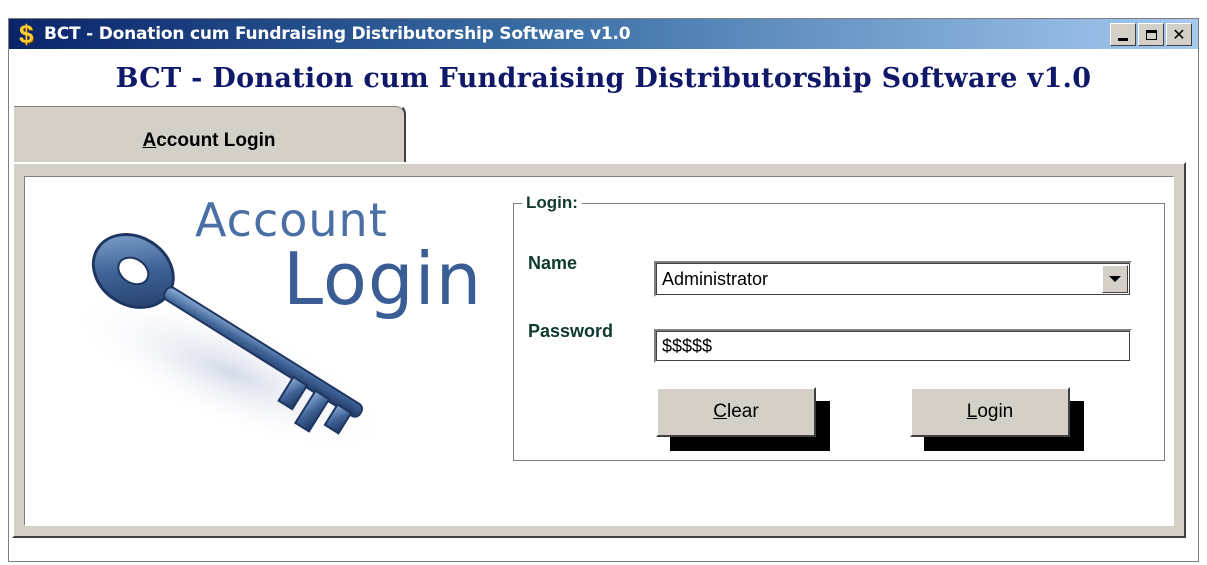  Describe the element at coordinates (383, 279) in the screenshot. I see `art-word-login: Login` at that location.